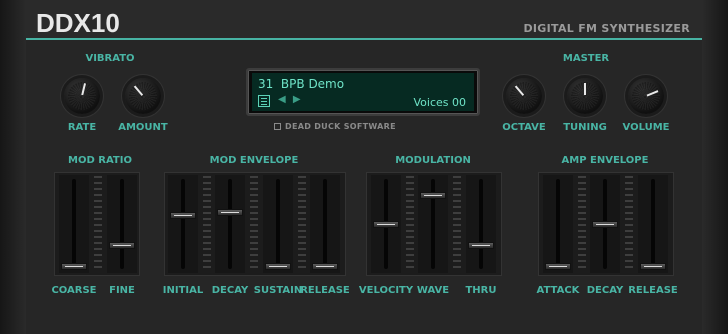 The image size is (728, 334). What do you see at coordinates (290, 99) in the screenshot?
I see `preset-nav-arrows-icon: ◀ ▶` at bounding box center [290, 99].